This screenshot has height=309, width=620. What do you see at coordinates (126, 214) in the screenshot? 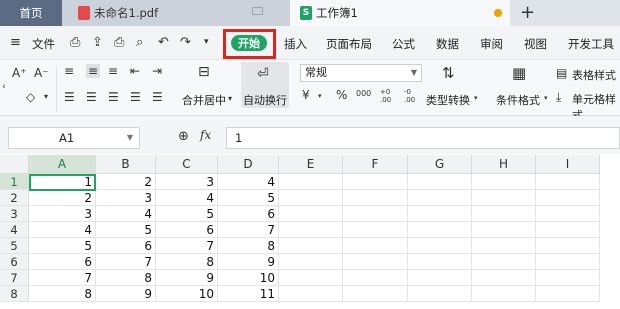
I see `cell-b3: 4` at bounding box center [126, 214].